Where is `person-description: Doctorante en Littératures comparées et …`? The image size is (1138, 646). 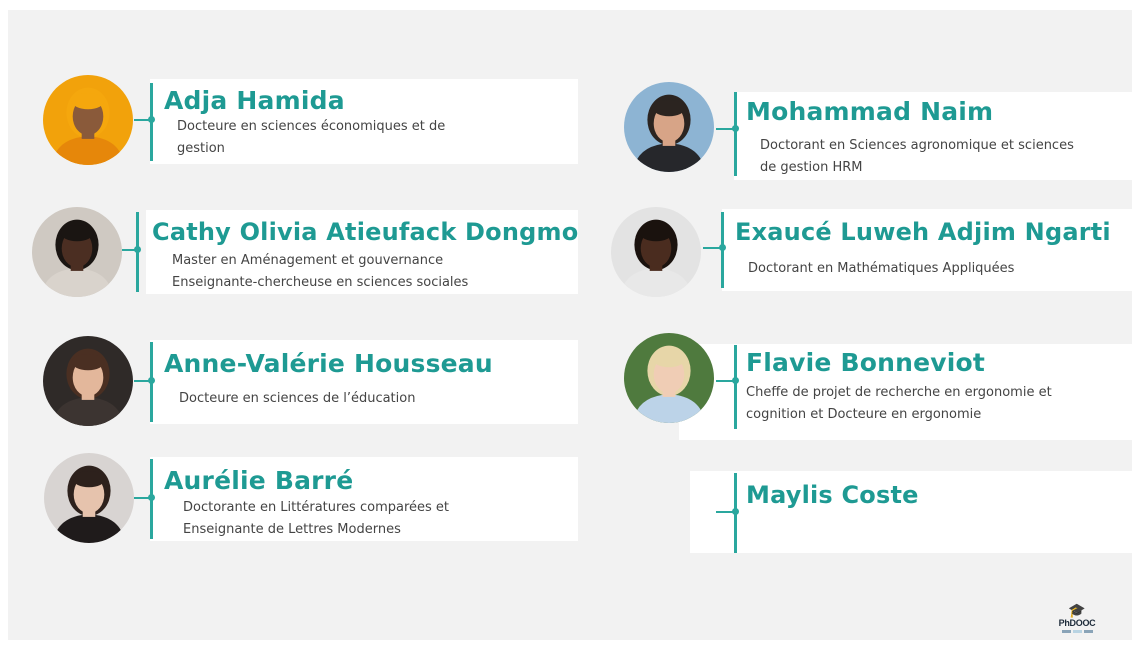 person-description: Doctorante en Littératures comparées et … is located at coordinates (316, 519).